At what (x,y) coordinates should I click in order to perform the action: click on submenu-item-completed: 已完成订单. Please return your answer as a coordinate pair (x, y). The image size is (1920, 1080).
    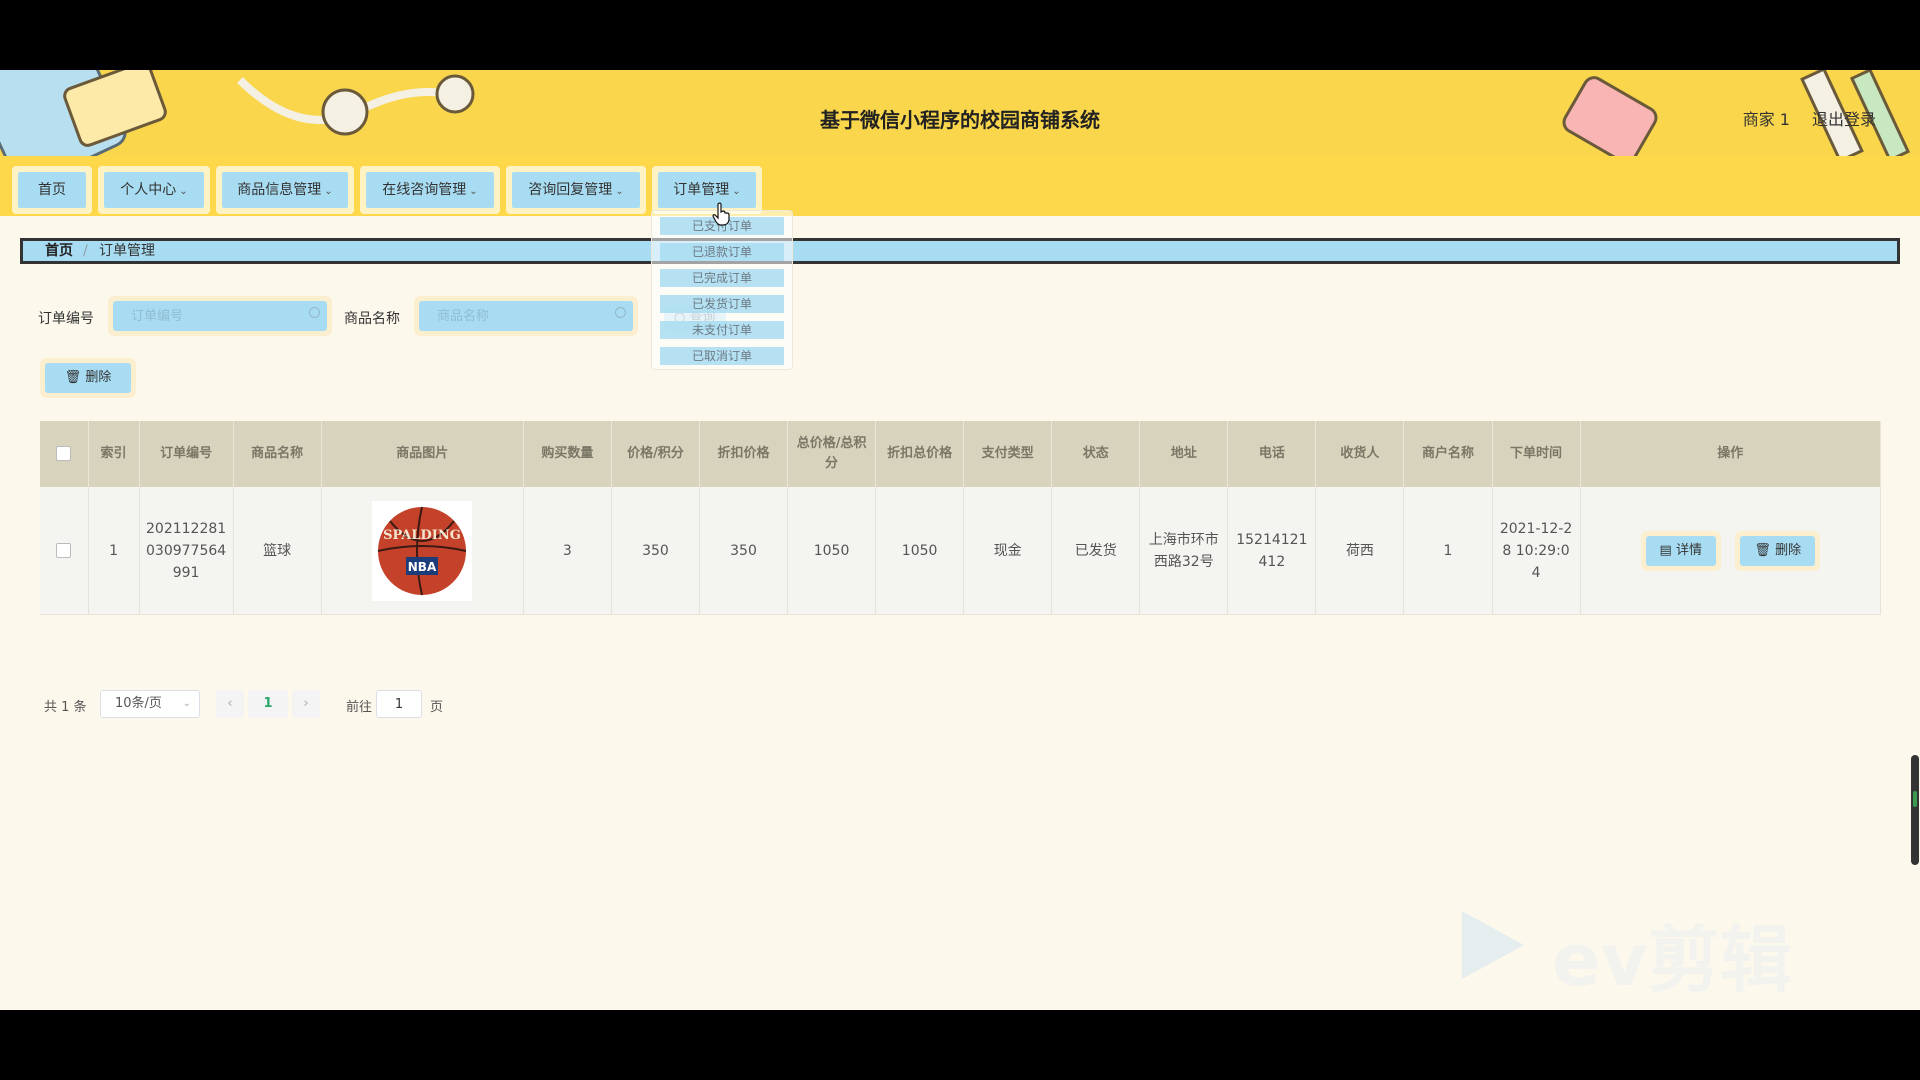
    Looking at the image, I should click on (722, 278).